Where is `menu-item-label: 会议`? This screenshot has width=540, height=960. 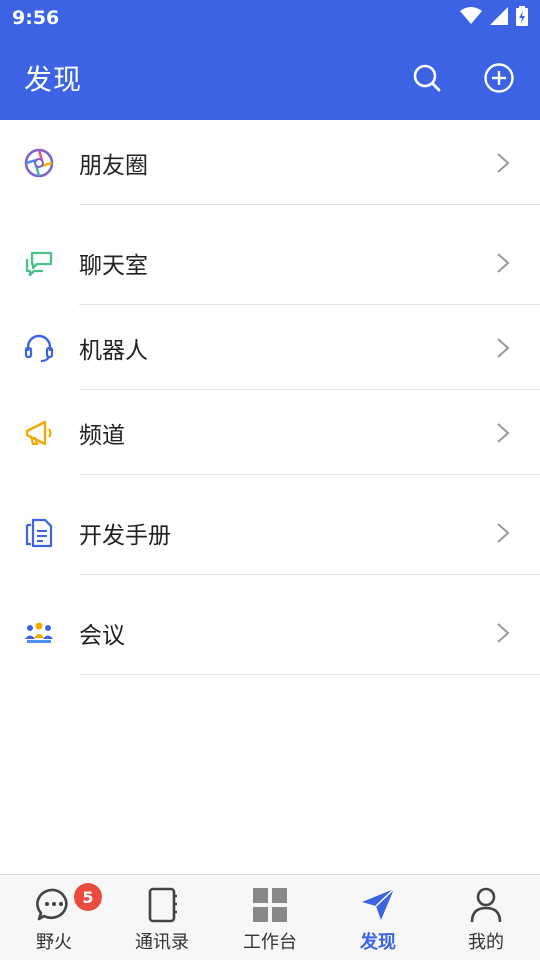 menu-item-label: 会议 is located at coordinates (102, 635).